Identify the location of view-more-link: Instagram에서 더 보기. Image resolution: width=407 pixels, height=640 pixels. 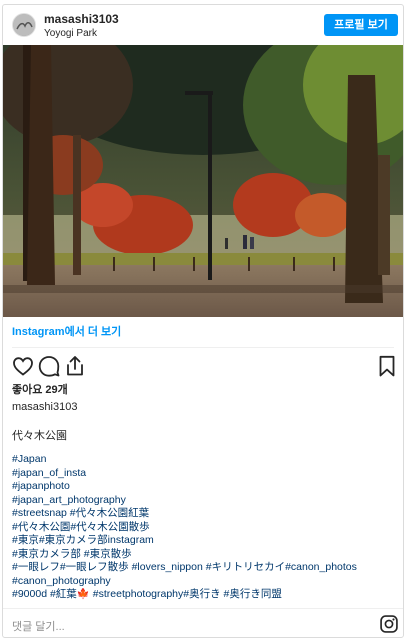
(66, 331).